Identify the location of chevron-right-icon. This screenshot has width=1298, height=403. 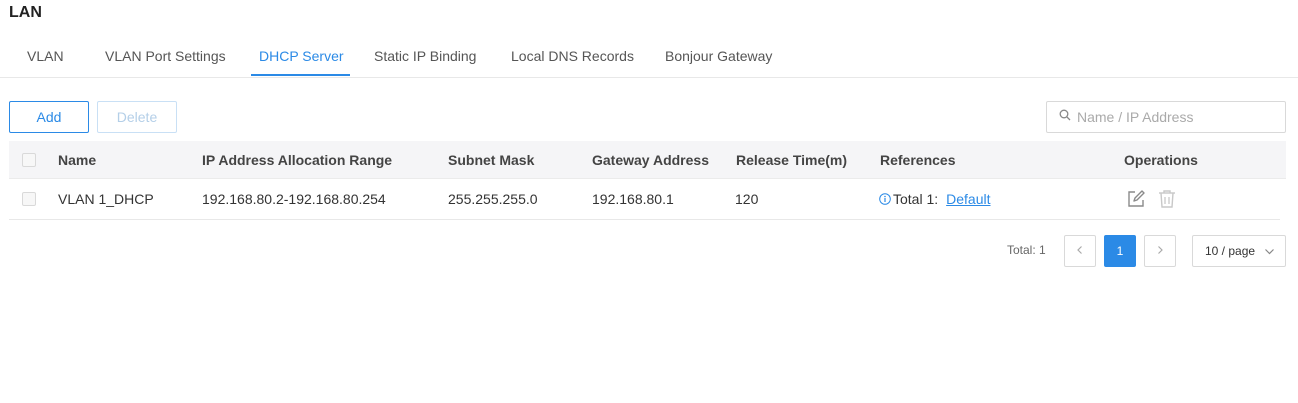
(1160, 251).